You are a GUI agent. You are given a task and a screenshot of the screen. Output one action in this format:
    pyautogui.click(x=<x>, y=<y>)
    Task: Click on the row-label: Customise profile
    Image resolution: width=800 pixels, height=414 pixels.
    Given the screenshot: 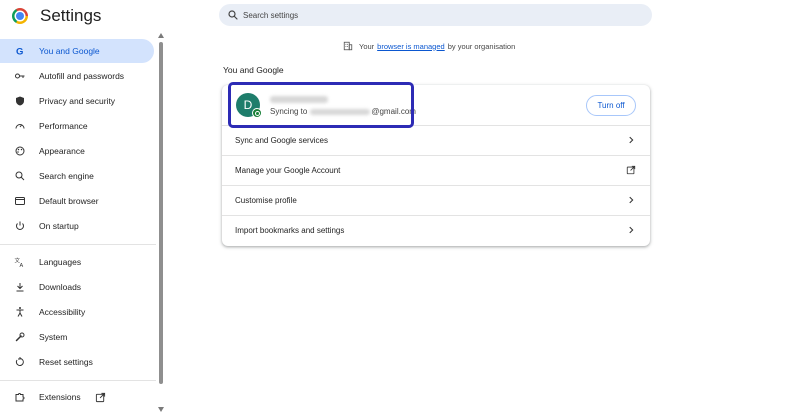 What is the action you would take?
    pyautogui.click(x=266, y=200)
    